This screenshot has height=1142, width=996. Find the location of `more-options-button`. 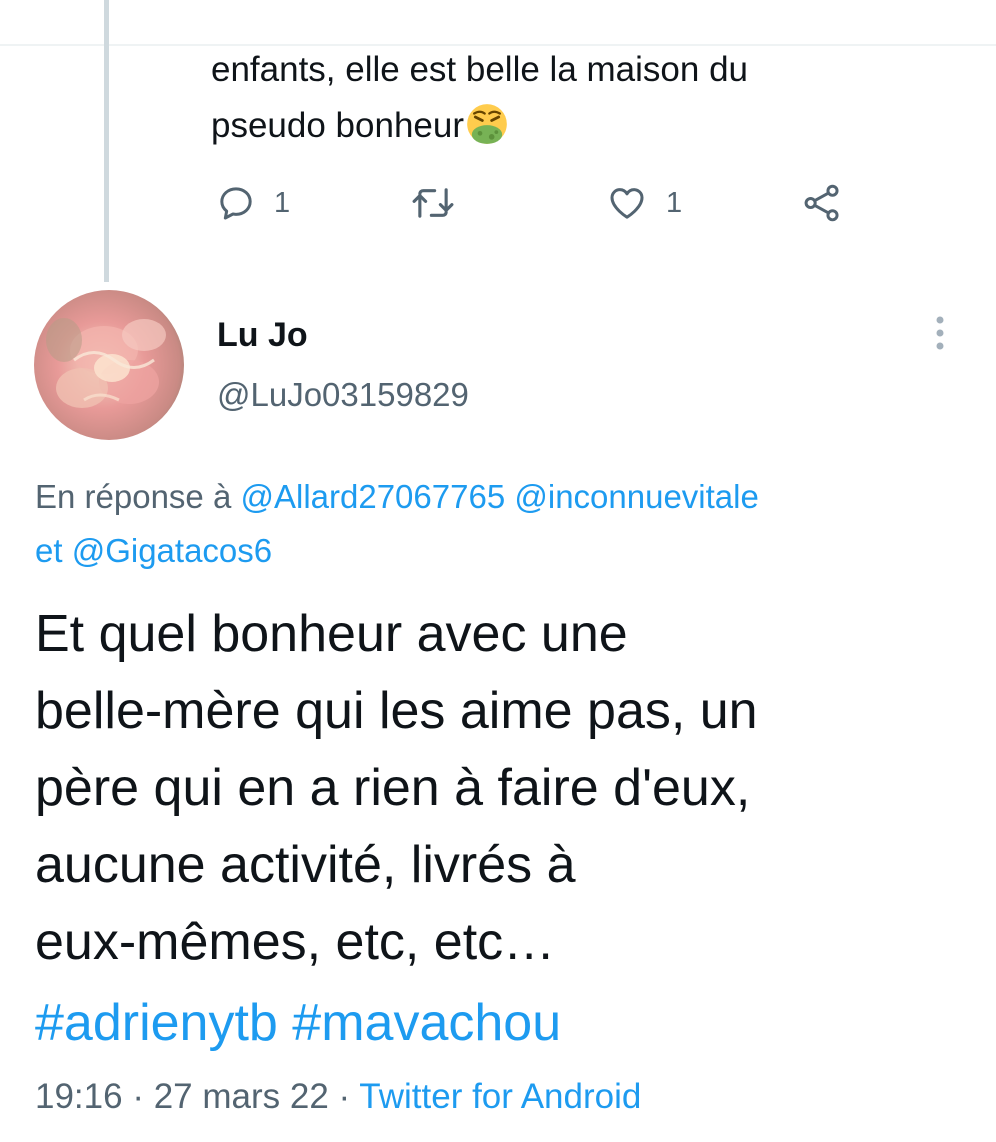

more-options-button is located at coordinates (940, 334).